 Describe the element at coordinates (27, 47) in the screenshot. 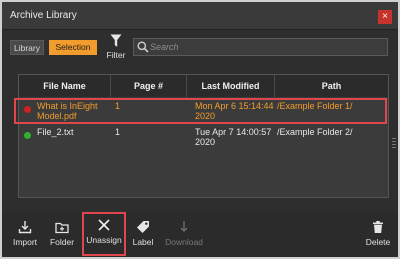

I see `library-tab: Library` at that location.